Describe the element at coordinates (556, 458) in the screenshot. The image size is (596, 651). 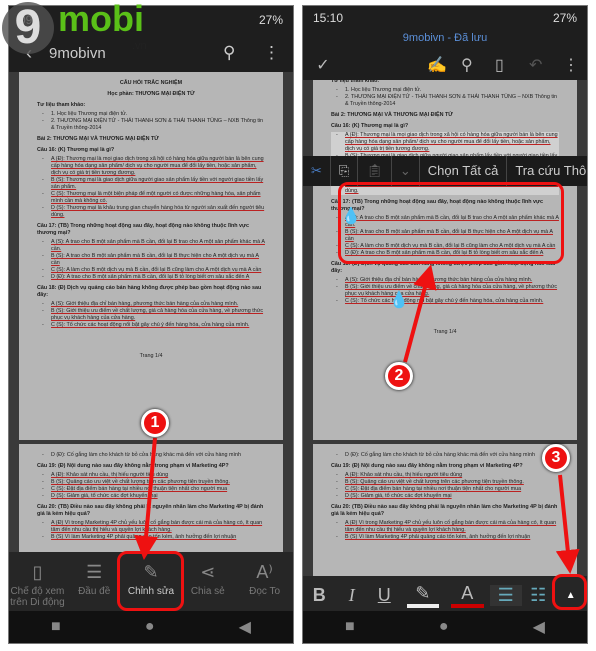
I see `step-badge-3: 3` at that location.